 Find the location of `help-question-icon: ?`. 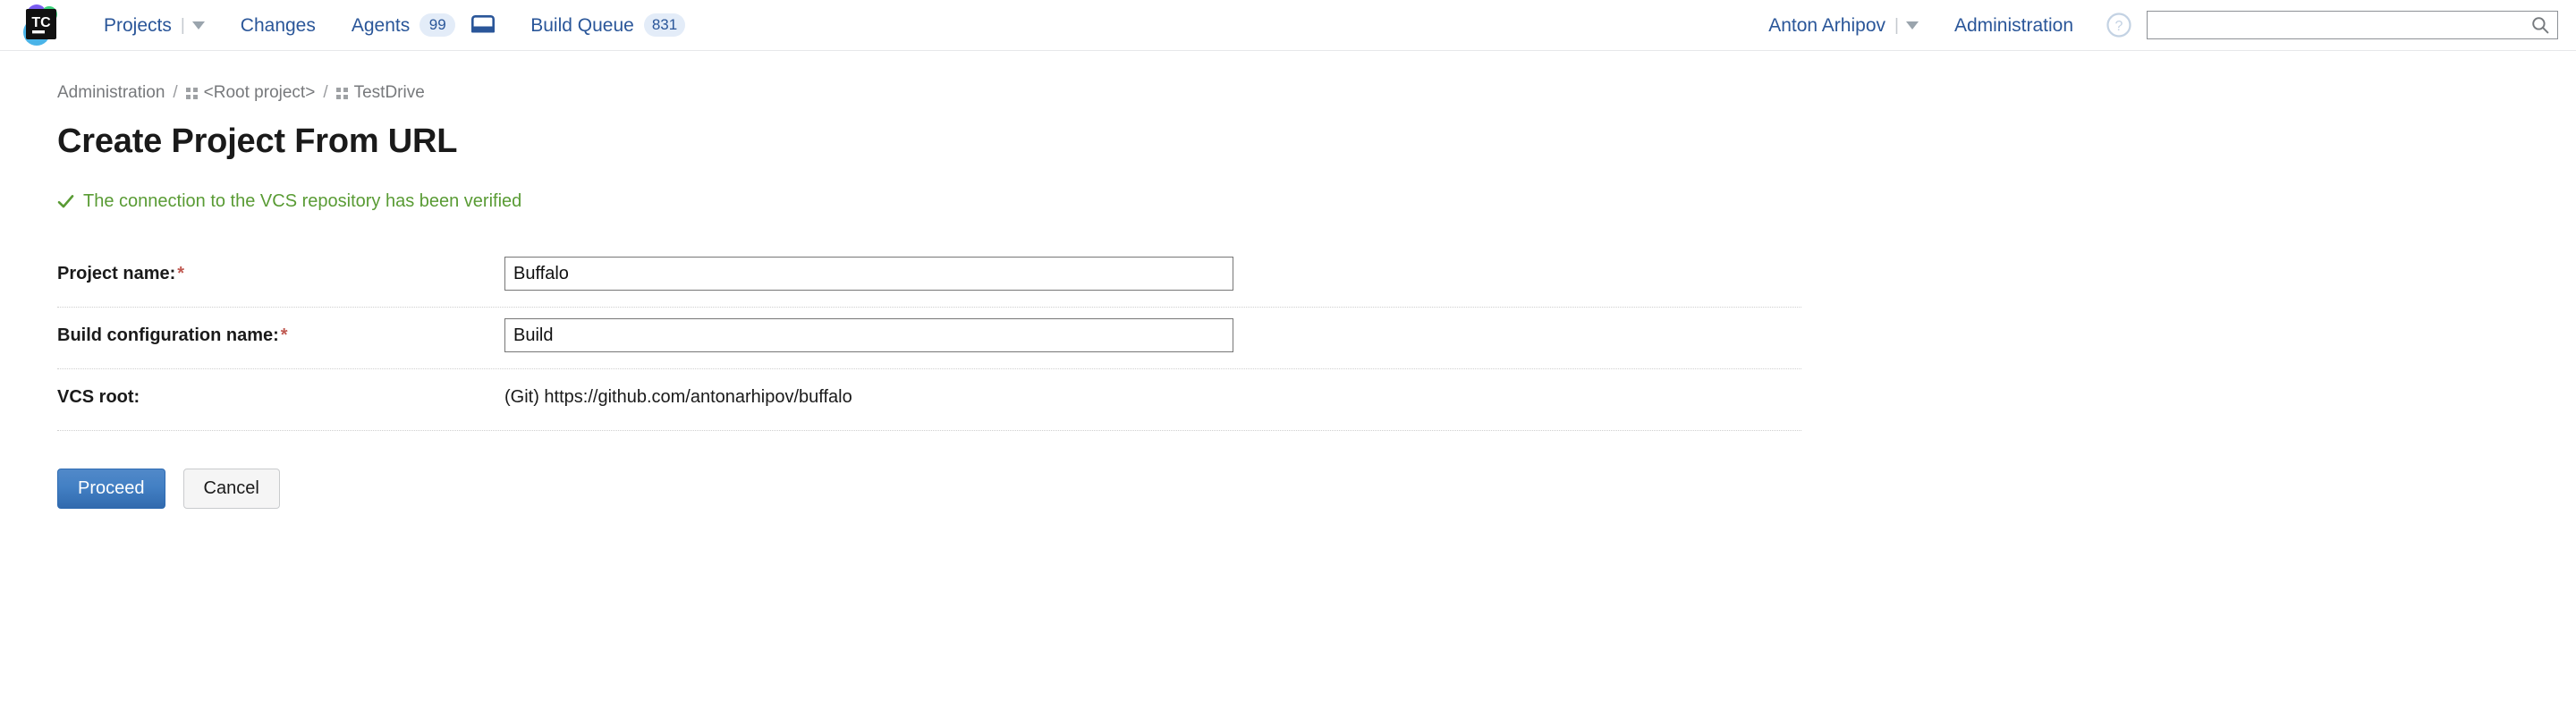

help-question-icon: ? is located at coordinates (2119, 25).